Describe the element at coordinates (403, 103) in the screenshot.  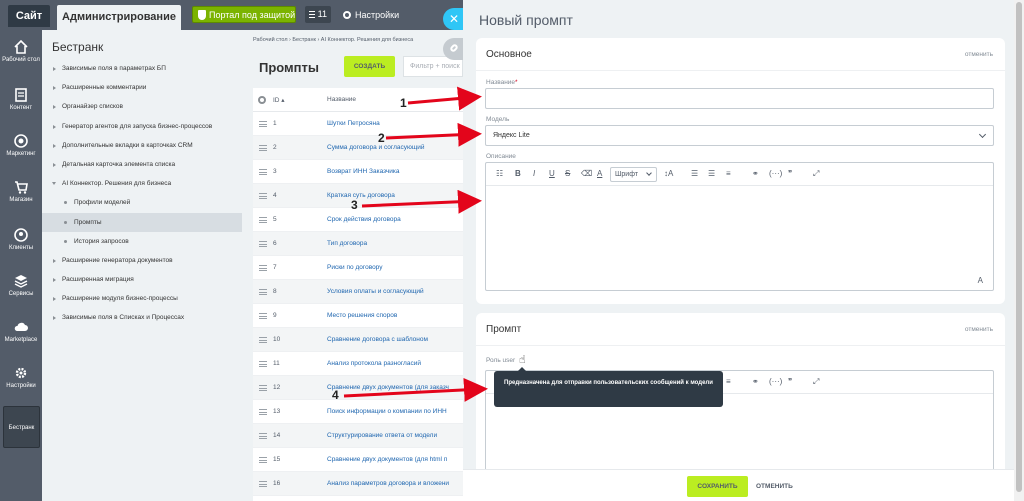
I see `annotation-1: 1` at that location.